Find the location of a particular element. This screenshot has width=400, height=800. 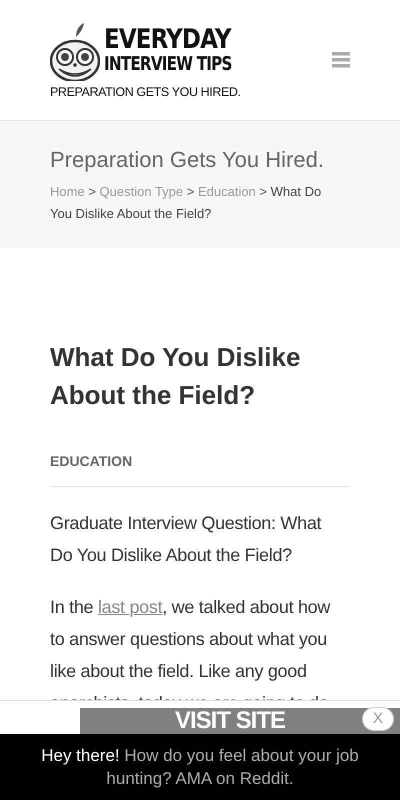

logo-tagline: PREPARATION GETS YOU HIRED. is located at coordinates (146, 92).